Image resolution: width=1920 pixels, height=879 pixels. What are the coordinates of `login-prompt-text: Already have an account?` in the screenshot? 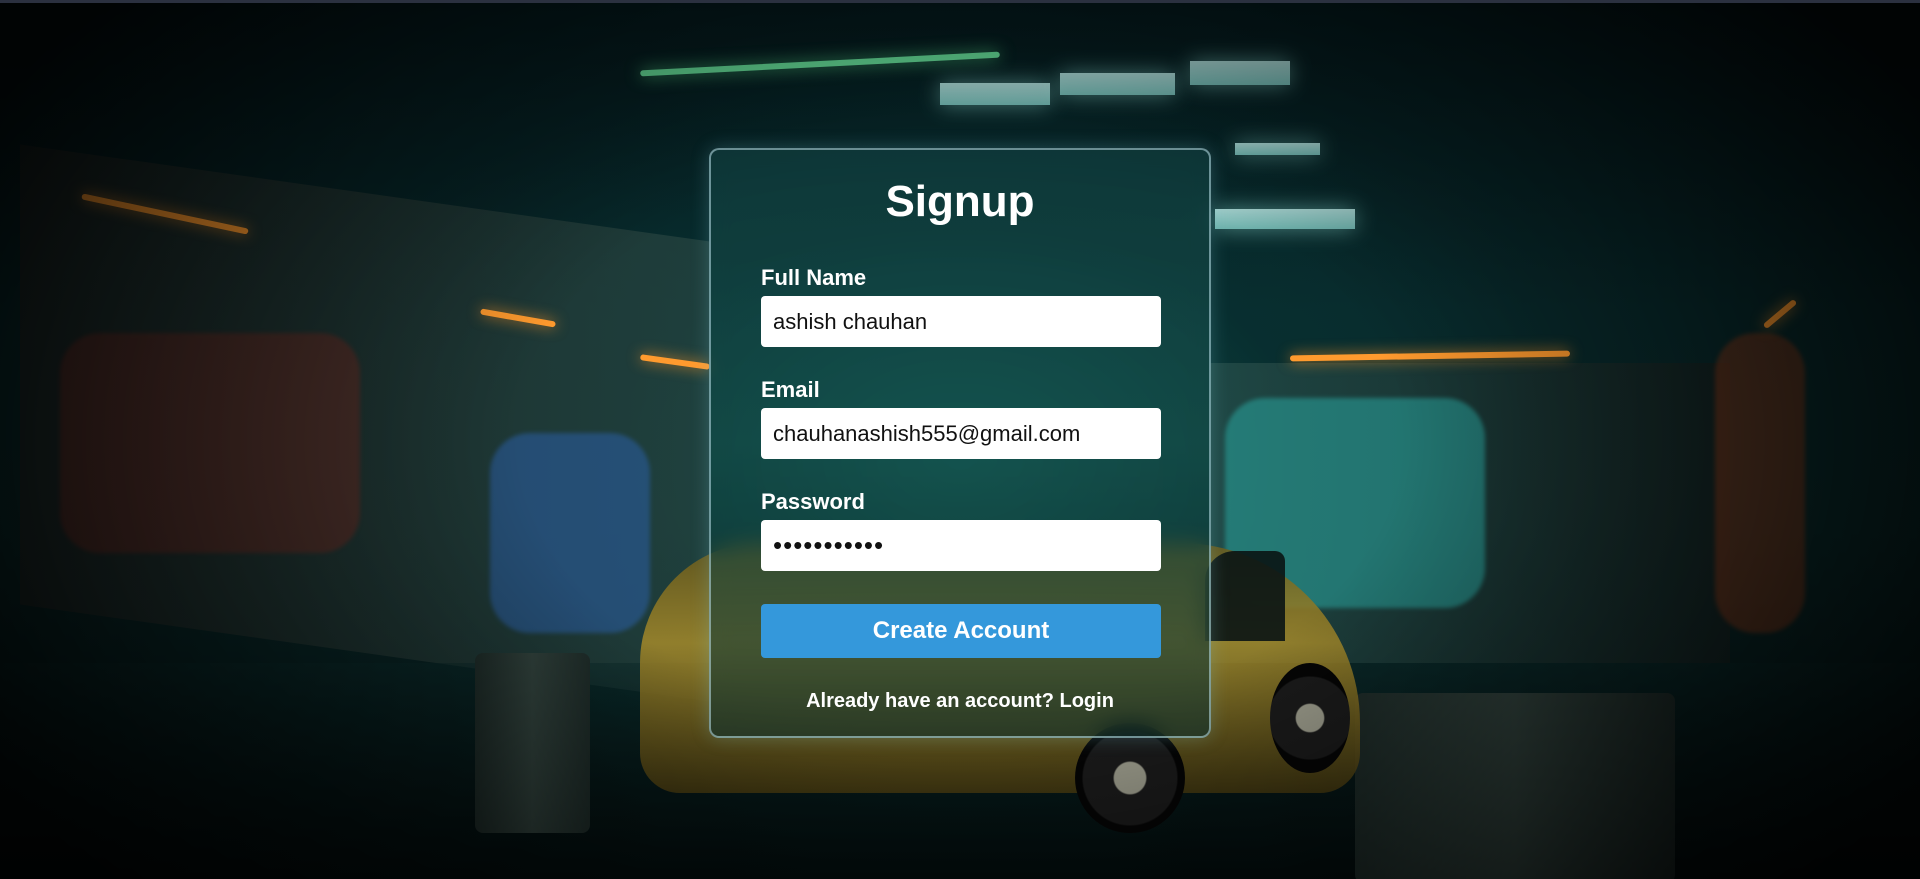 It's located at (930, 701).